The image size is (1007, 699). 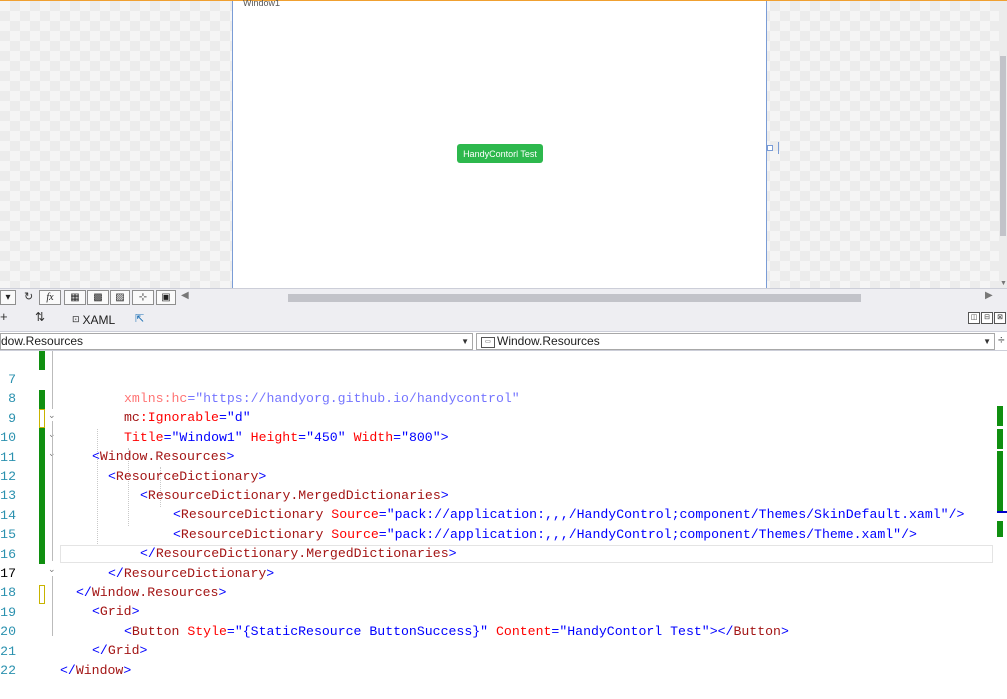 I want to click on element-scope-value: dow.Resources, so click(x=42, y=341).